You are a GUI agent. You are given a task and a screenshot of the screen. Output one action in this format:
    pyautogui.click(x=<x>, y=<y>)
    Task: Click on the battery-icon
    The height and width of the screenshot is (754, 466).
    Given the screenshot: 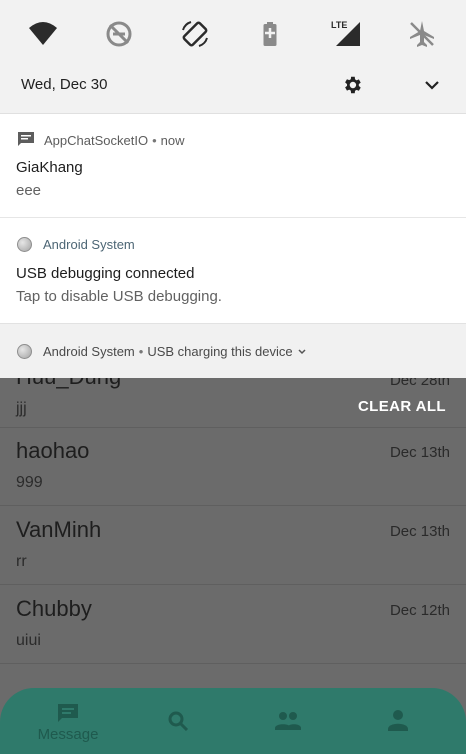 What is the action you would take?
    pyautogui.click(x=270, y=34)
    